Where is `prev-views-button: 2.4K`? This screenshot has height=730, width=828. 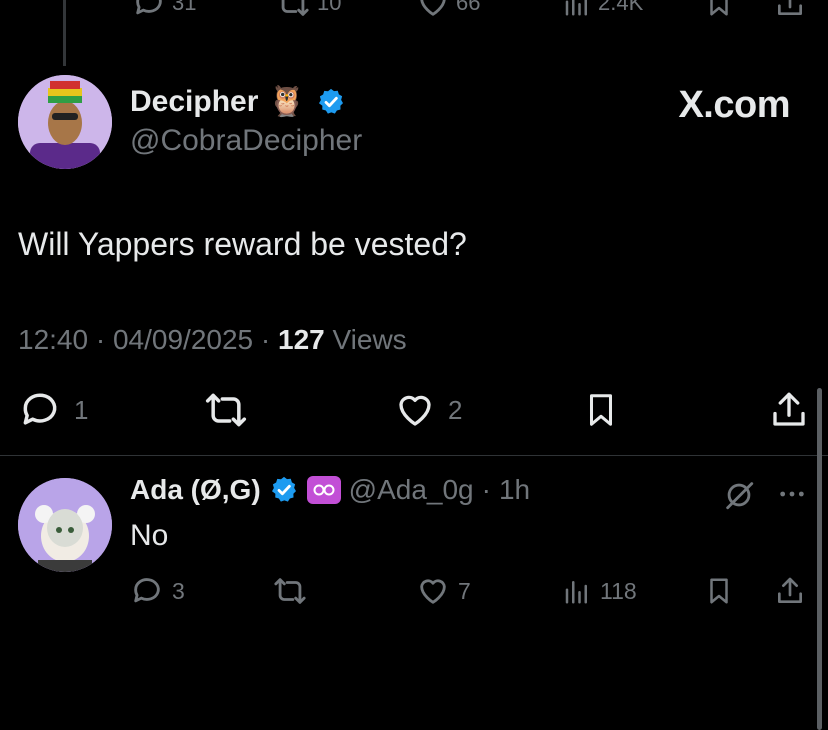
prev-views-button: 2.4K is located at coordinates (602, 10).